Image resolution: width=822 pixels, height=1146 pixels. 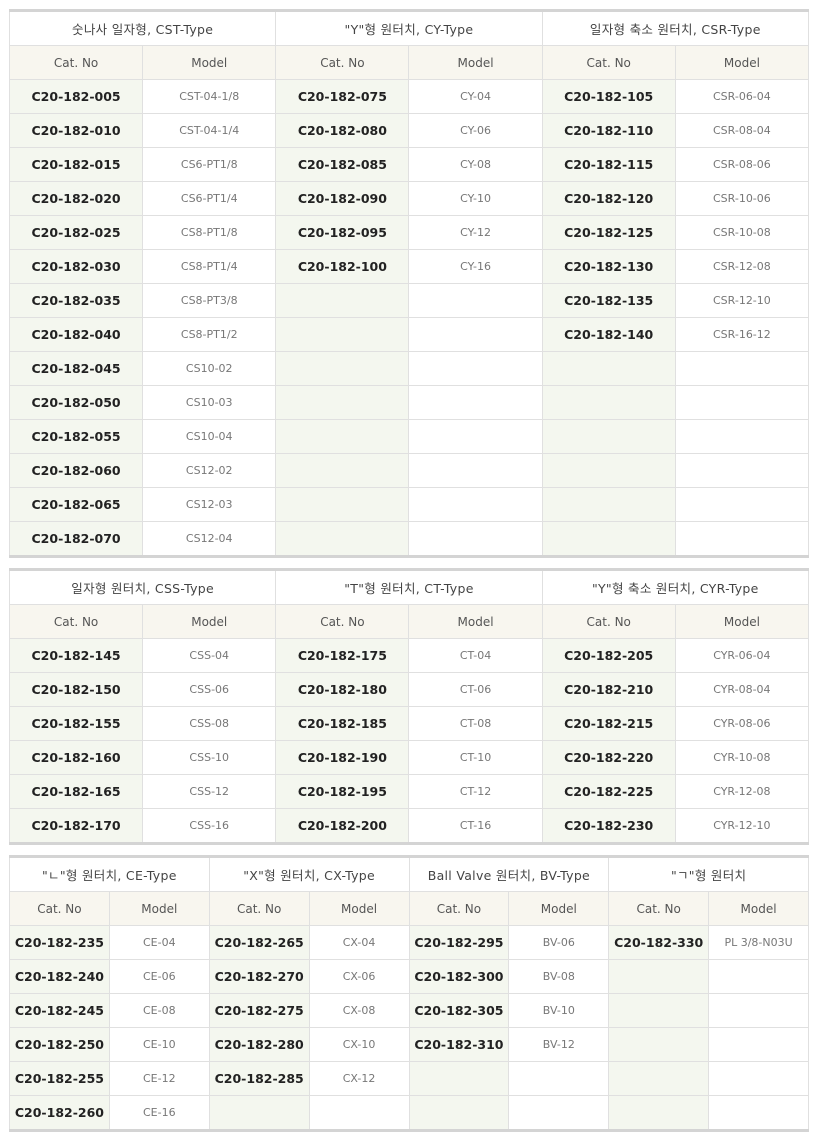 I want to click on model-cell: CE-06, so click(x=159, y=976).